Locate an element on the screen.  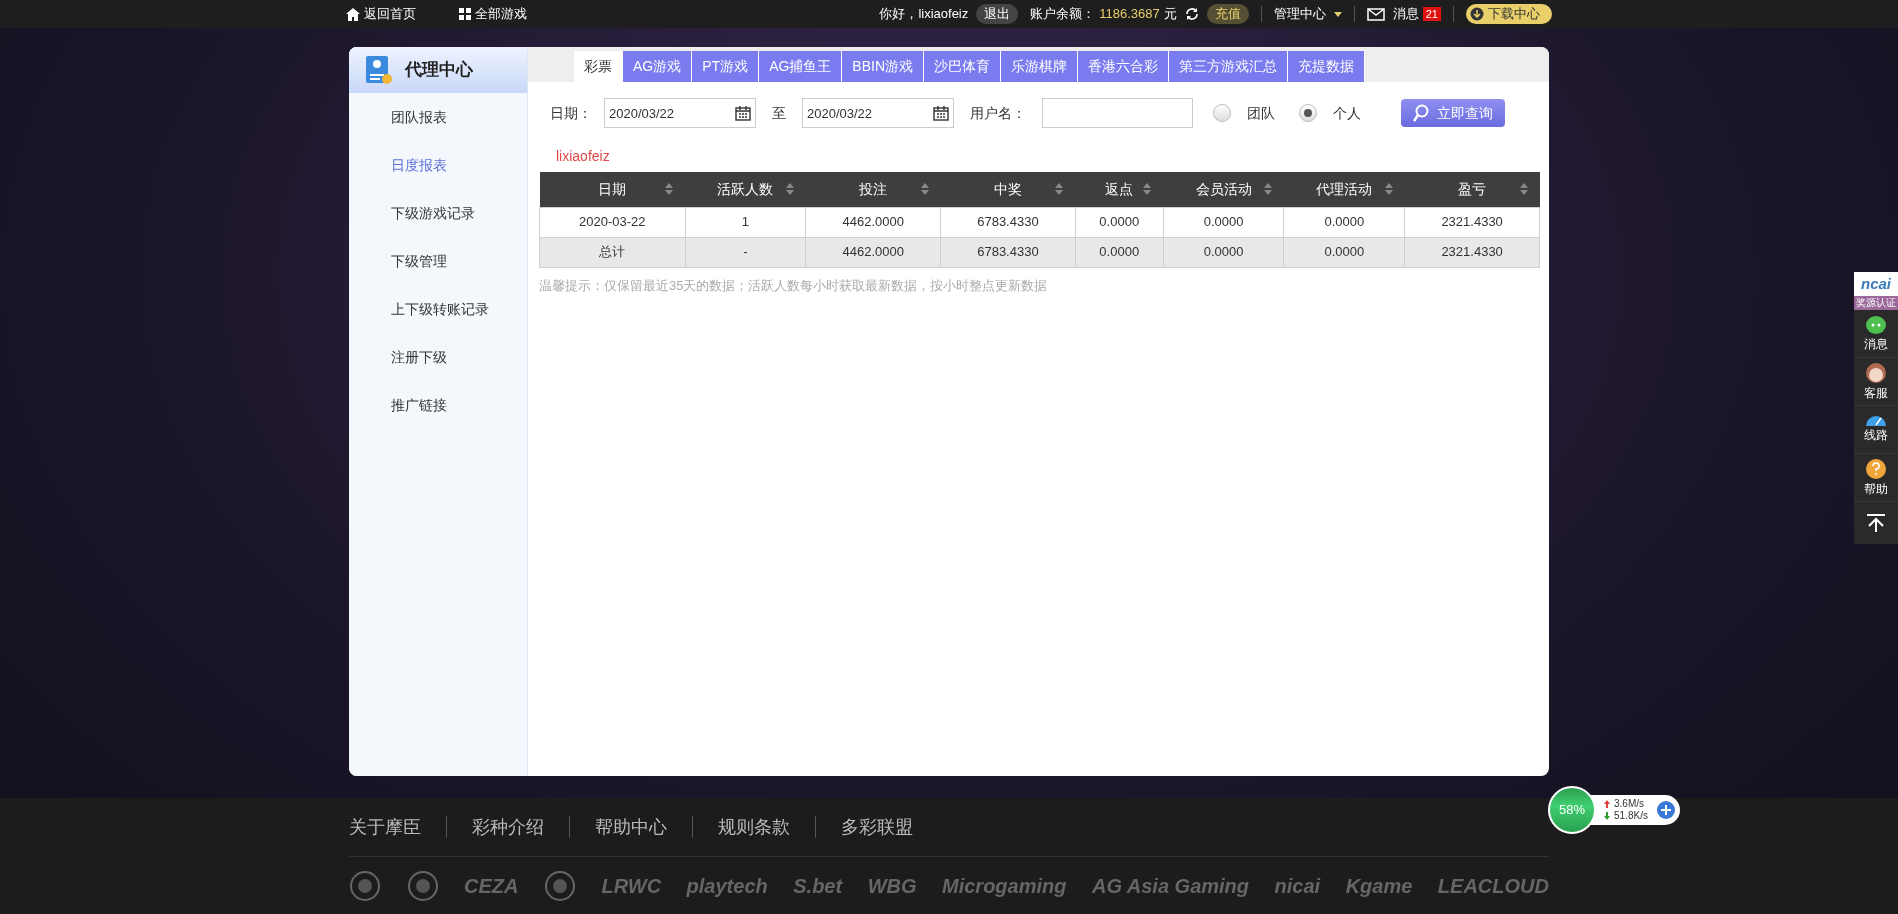
chat-icon is located at coordinates (1876, 324).